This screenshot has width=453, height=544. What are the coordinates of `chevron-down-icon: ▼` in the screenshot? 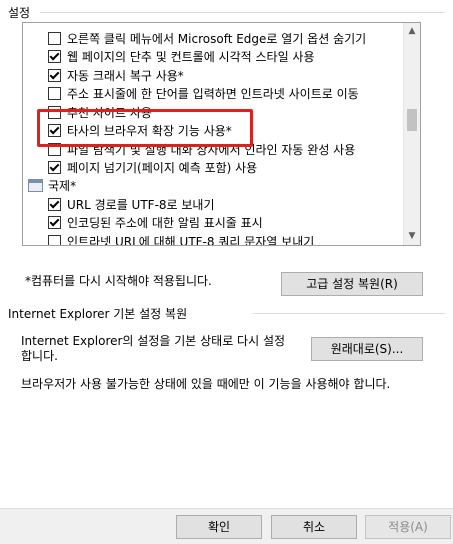 It's located at (412, 236).